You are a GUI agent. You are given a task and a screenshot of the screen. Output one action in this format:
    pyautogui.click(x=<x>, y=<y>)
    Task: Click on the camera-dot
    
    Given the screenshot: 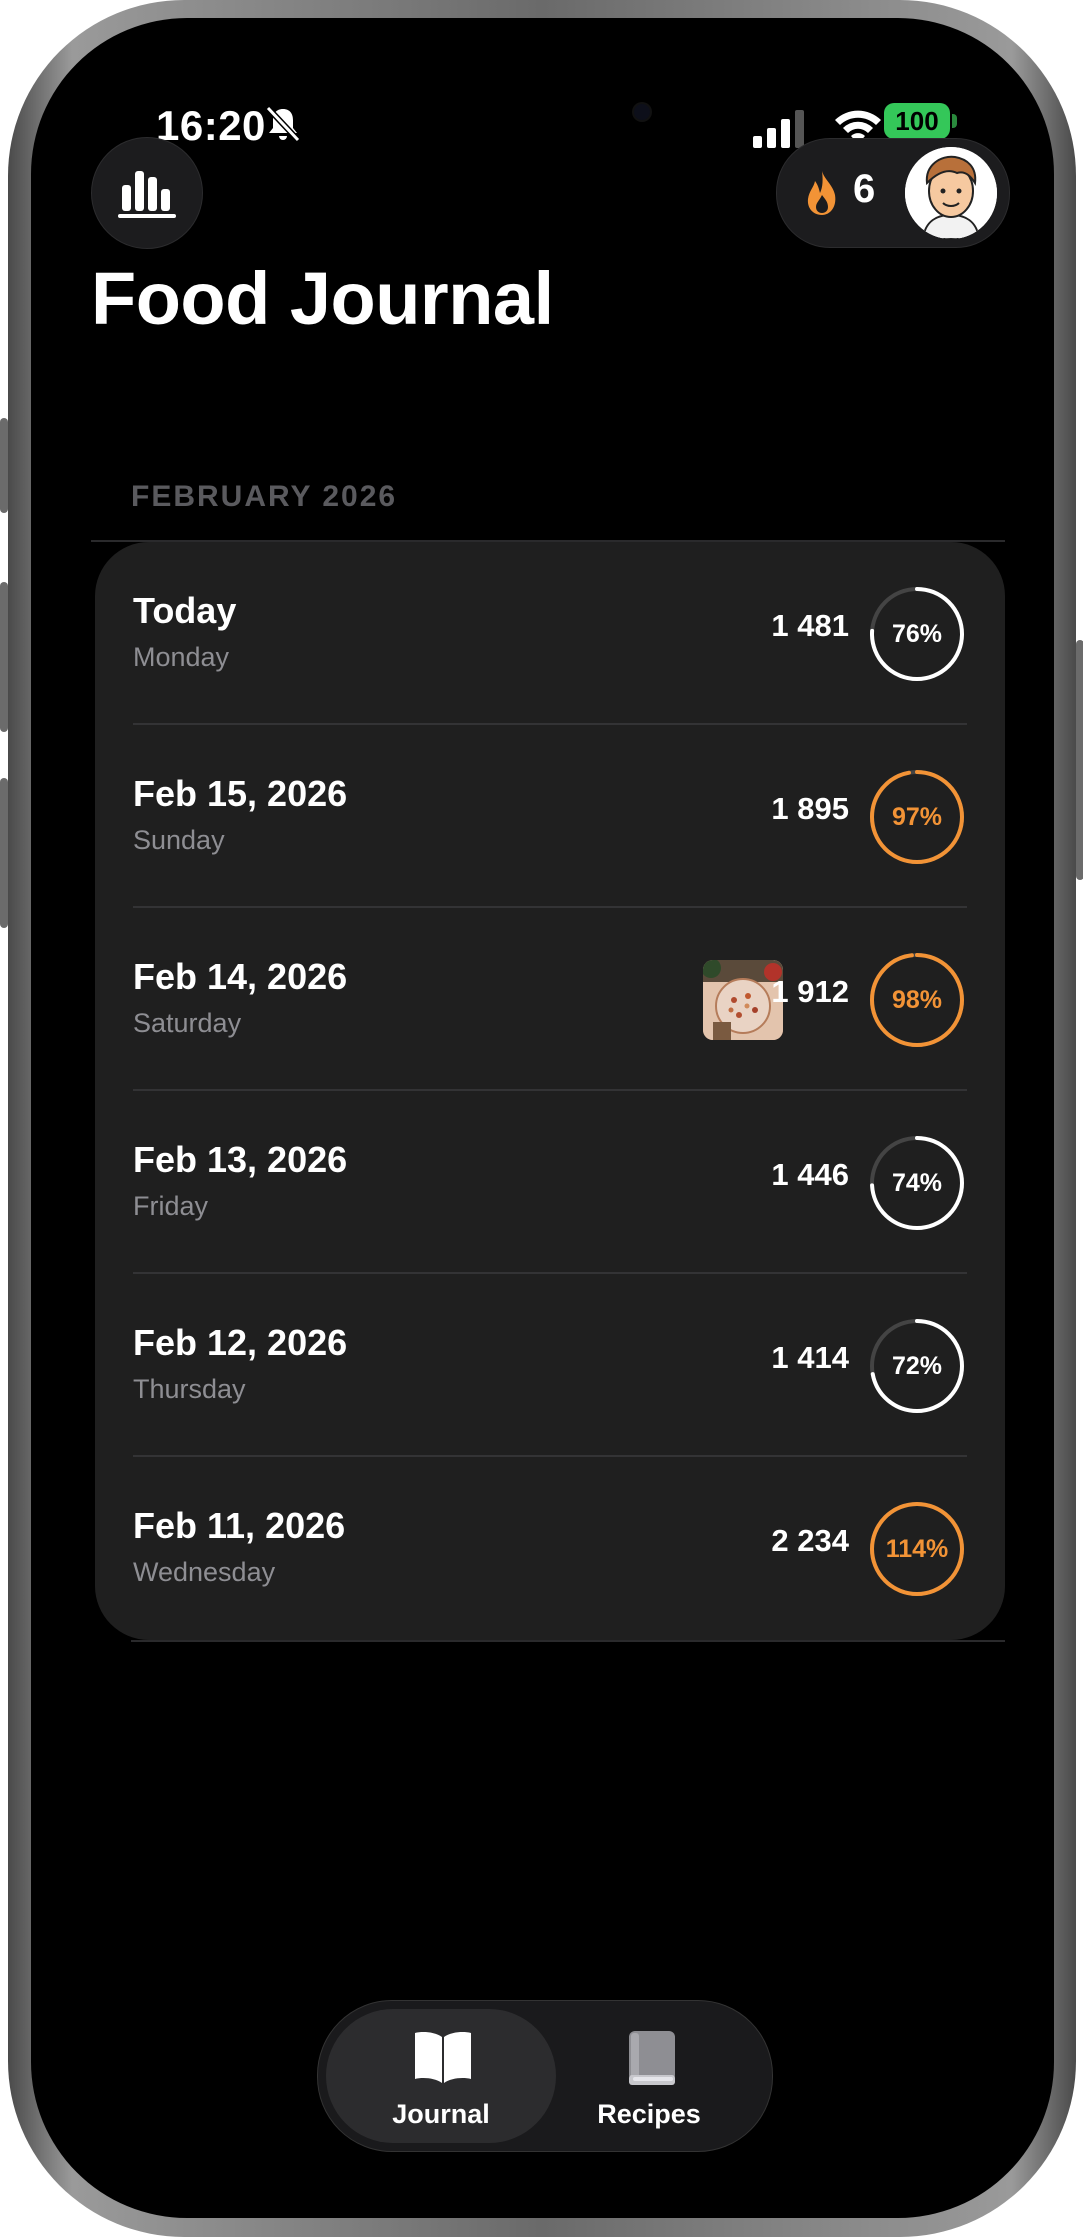 What is the action you would take?
    pyautogui.click(x=642, y=112)
    